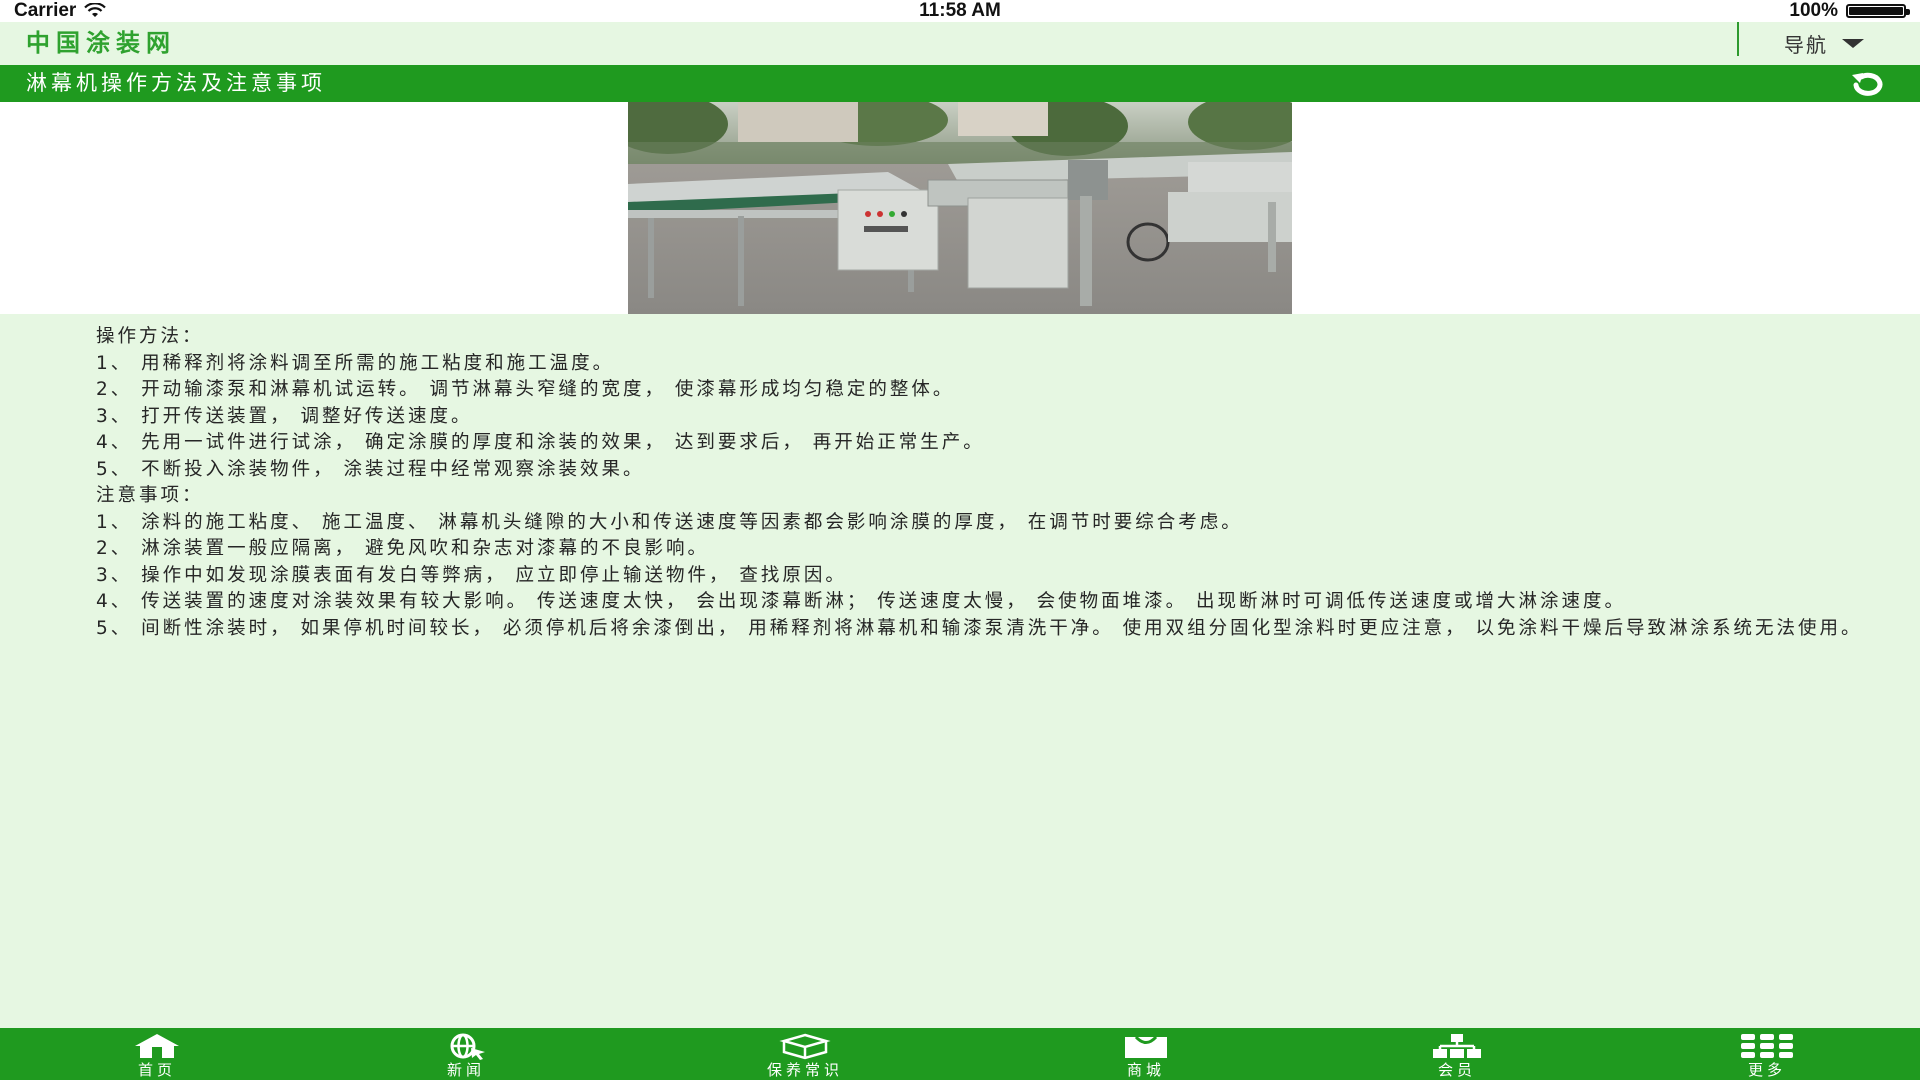 The width and height of the screenshot is (1920, 1080). Describe the element at coordinates (157, 1046) in the screenshot. I see `home-icon` at that location.